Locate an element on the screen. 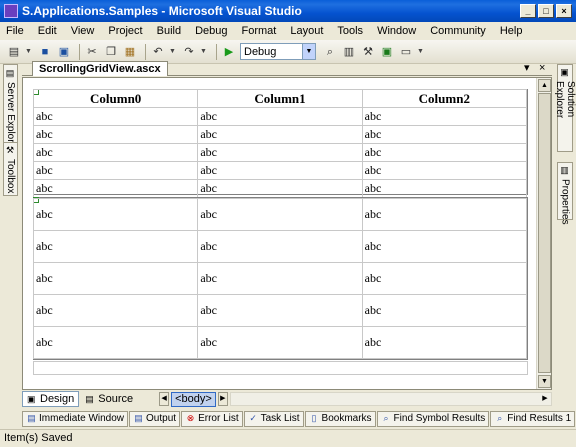 This screenshot has height=447, width=576. document-tab-strip: ScrollingGridView.ascx ▾ × is located at coordinates (287, 68).